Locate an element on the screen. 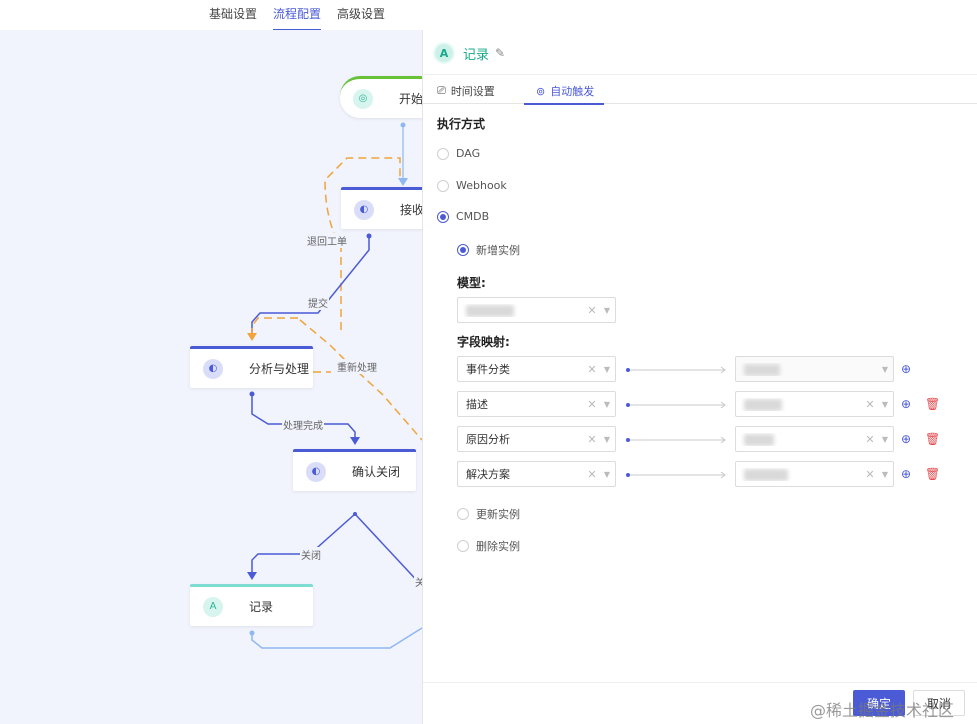  flow-node-label: 确认关闭 is located at coordinates (376, 472).